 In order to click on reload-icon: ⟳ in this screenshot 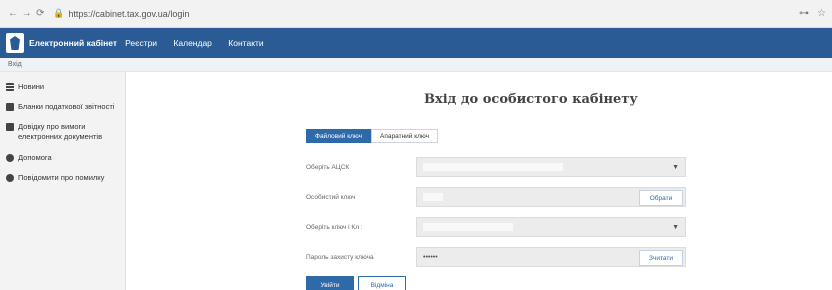, I will do `click(40, 13)`.